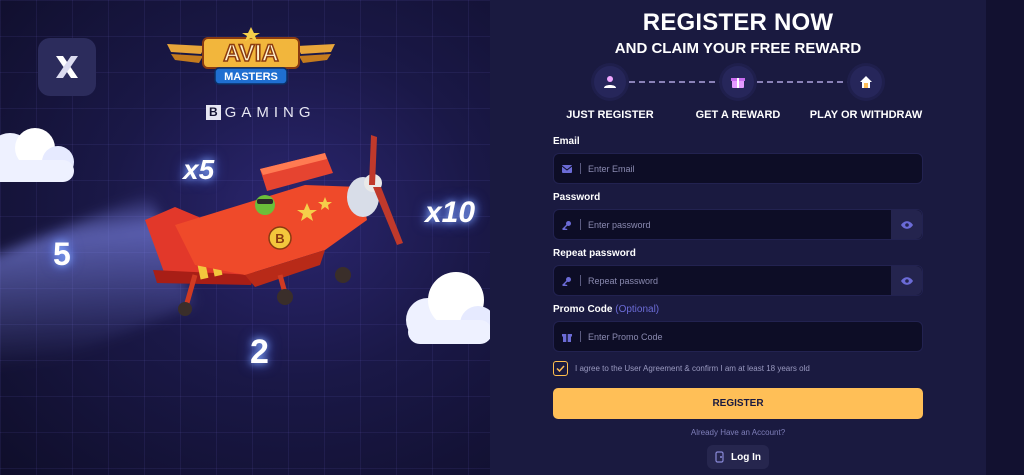 Image resolution: width=1024 pixels, height=475 pixels. I want to click on login-button: Log In, so click(738, 457).